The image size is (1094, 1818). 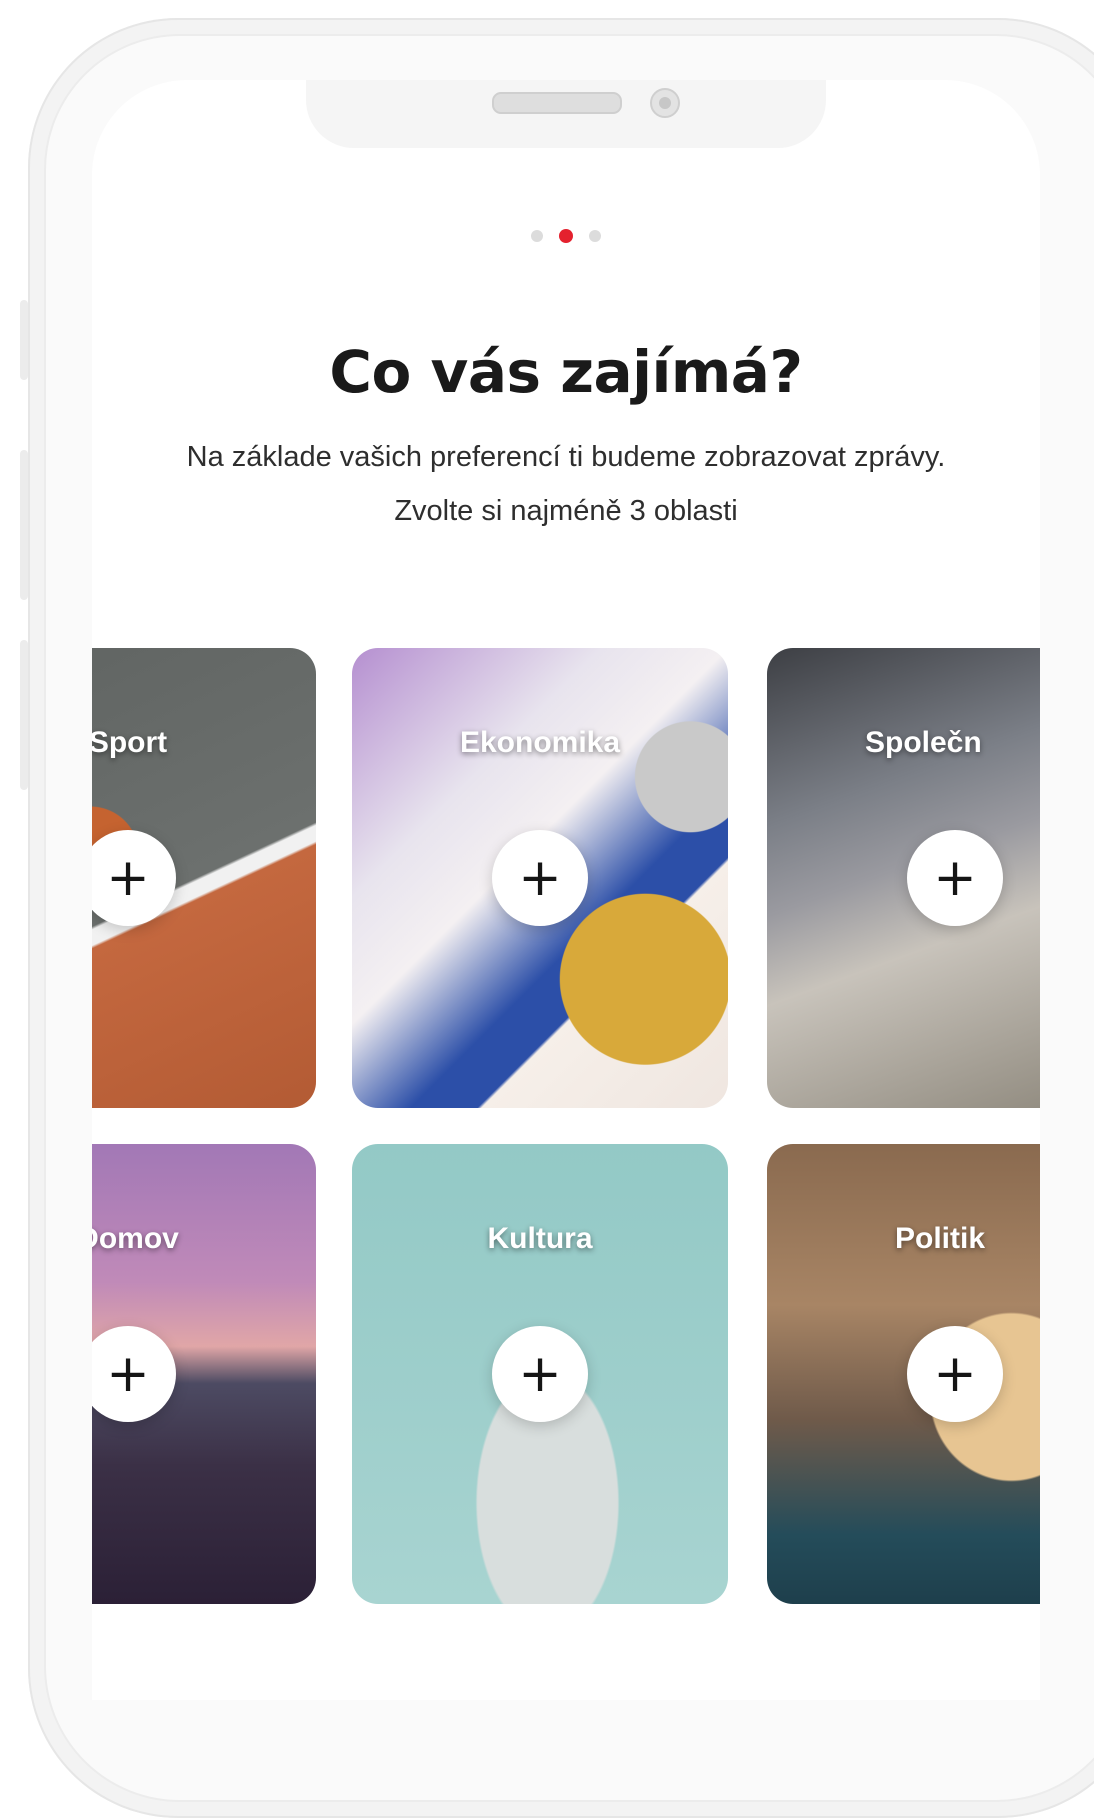 I want to click on category-card-kultura: Kultura +, so click(x=540, y=1374).